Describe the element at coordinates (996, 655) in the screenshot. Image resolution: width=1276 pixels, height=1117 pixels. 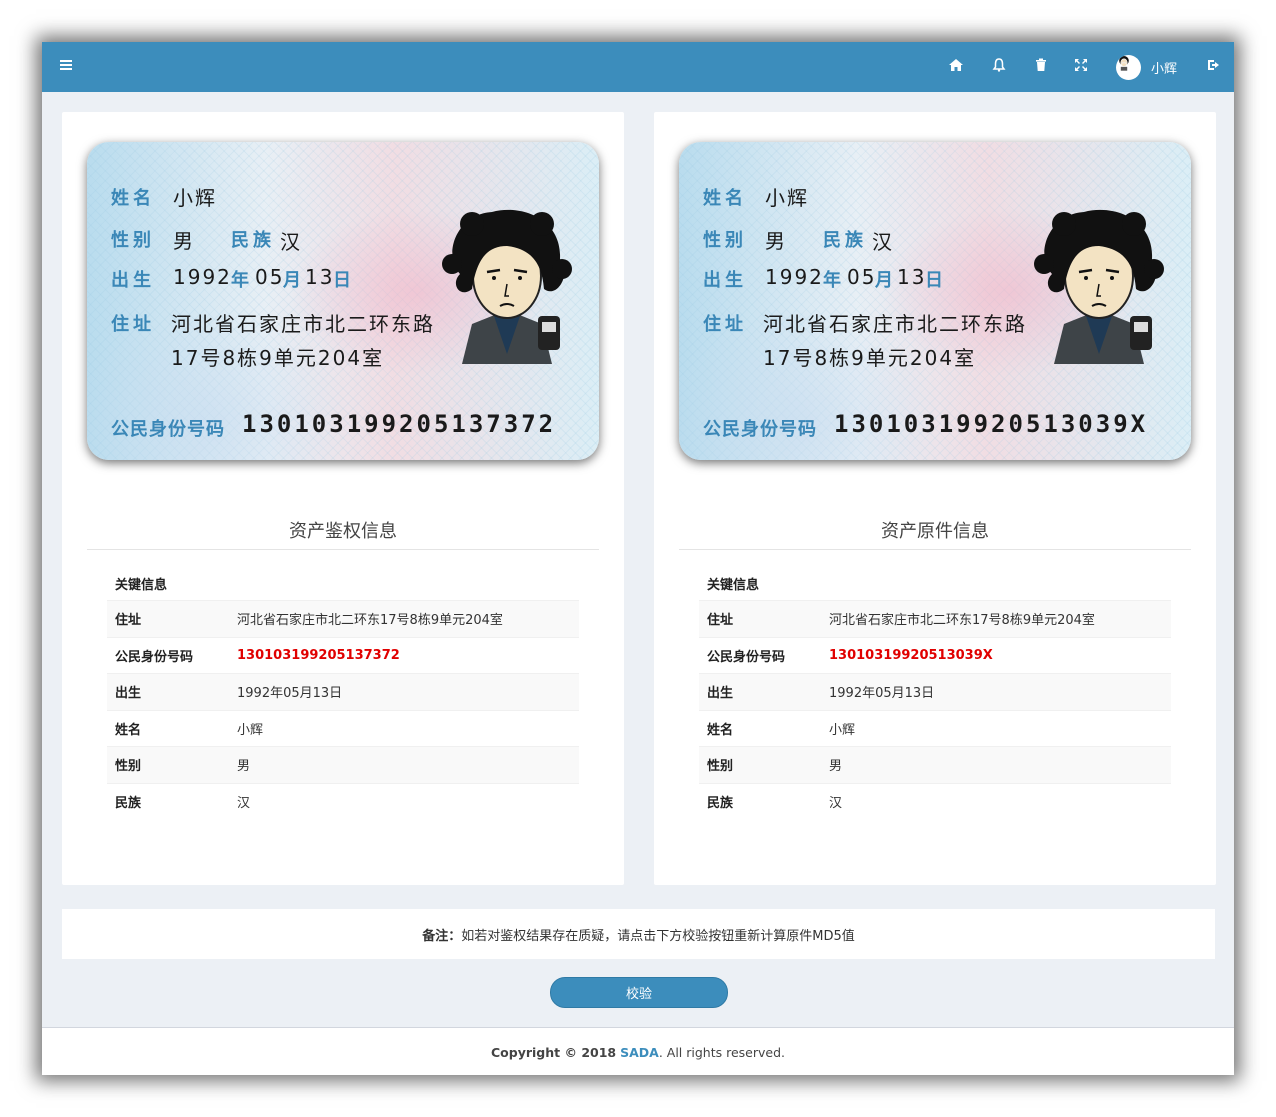
I see `row-value: 13010319920513039X` at that location.